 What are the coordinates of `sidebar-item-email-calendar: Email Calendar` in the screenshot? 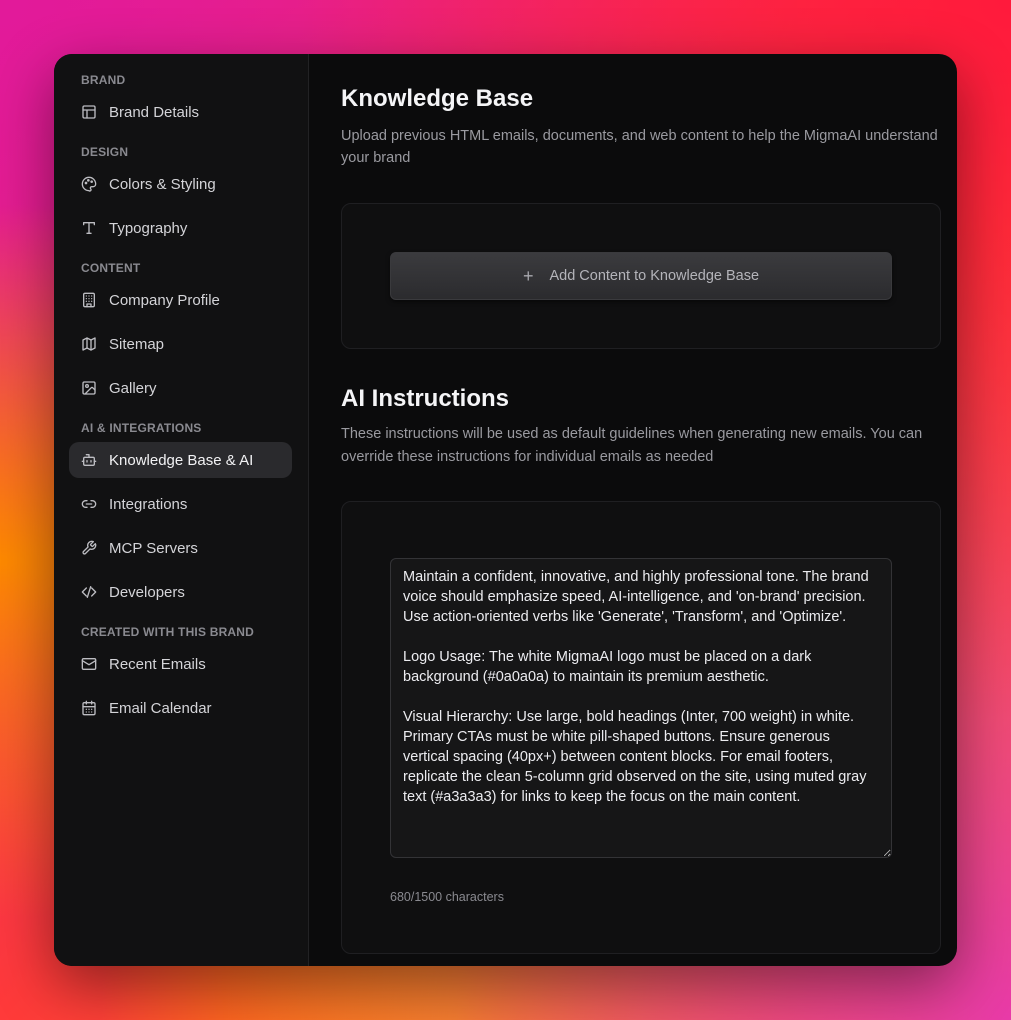 It's located at (180, 708).